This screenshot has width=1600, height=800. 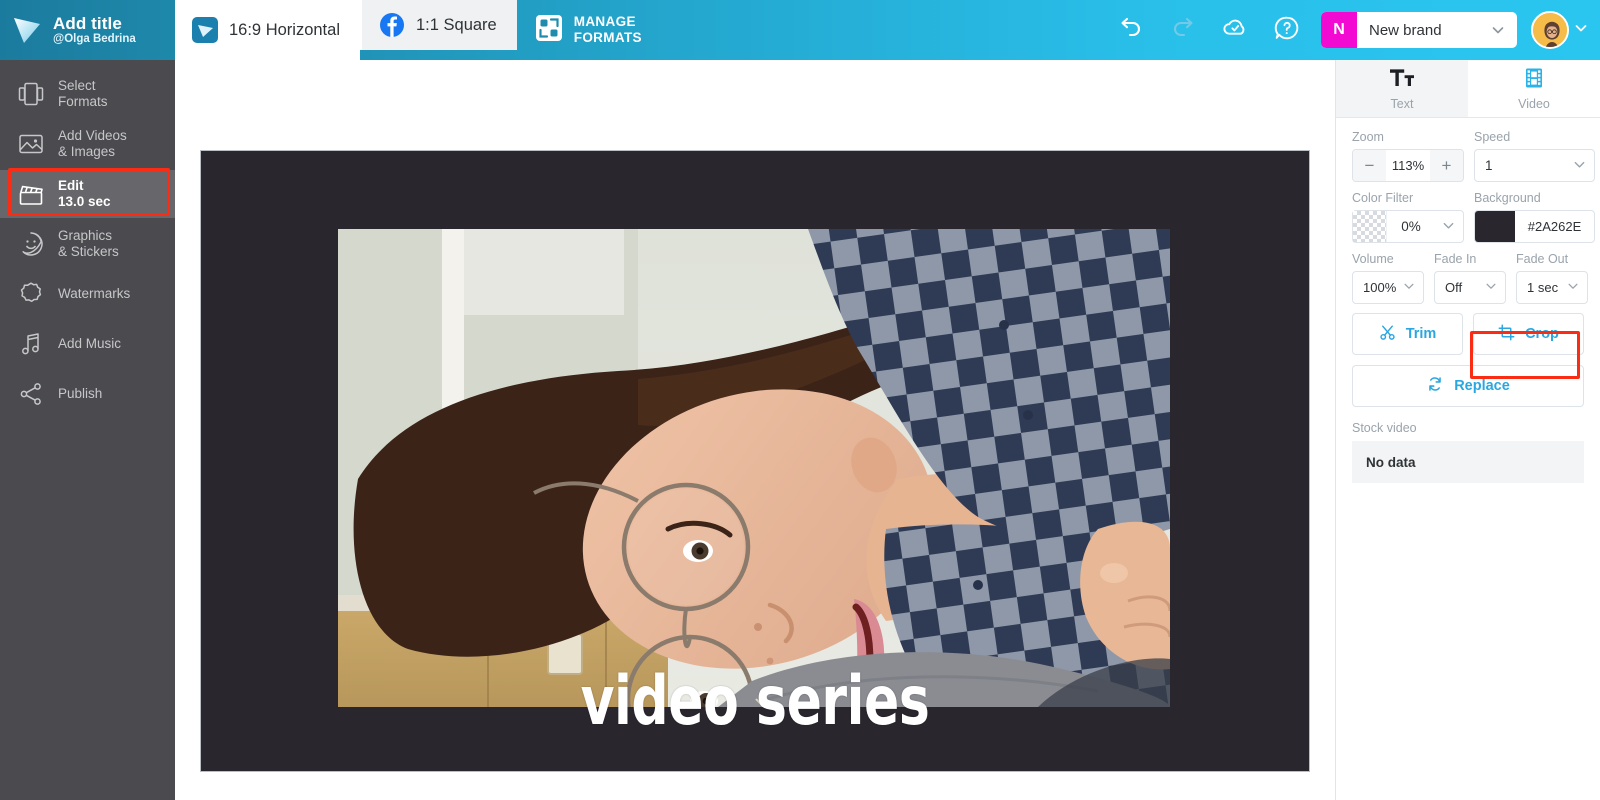 I want to click on tab-16-9-horizontal: 16:9 Horizontal, so click(x=267, y=30).